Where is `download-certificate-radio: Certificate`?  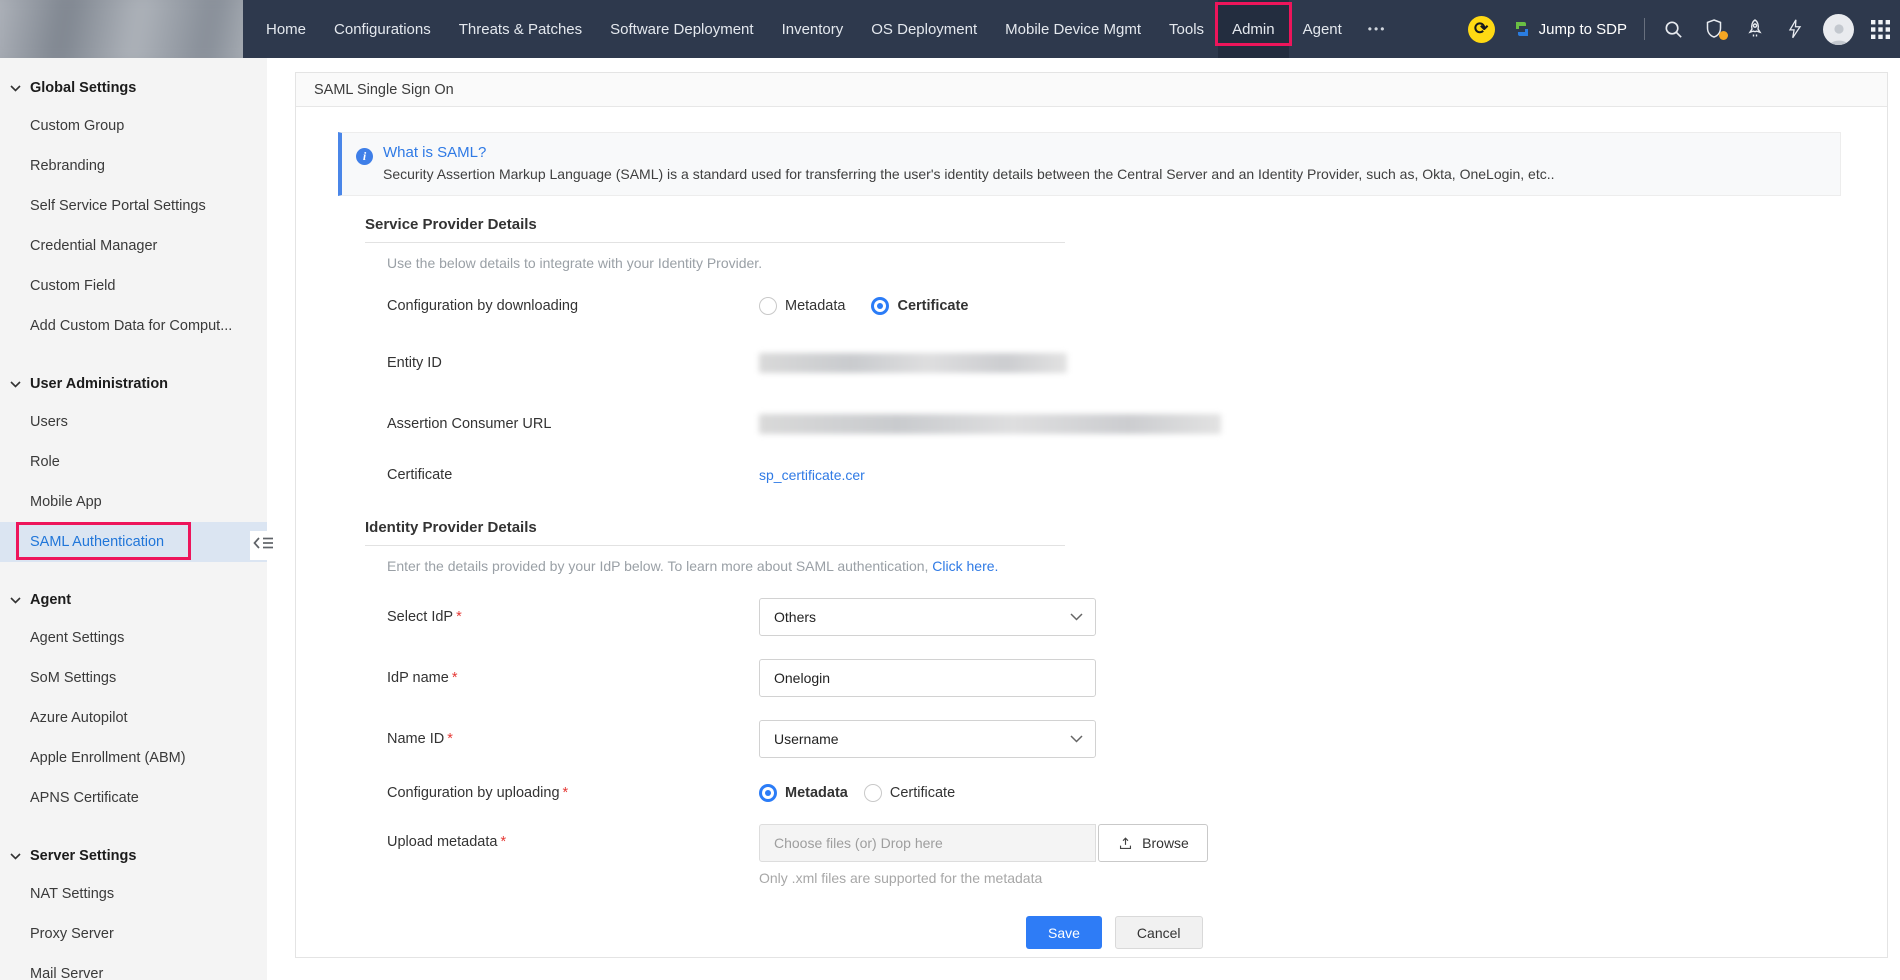 download-certificate-radio: Certificate is located at coordinates (919, 306).